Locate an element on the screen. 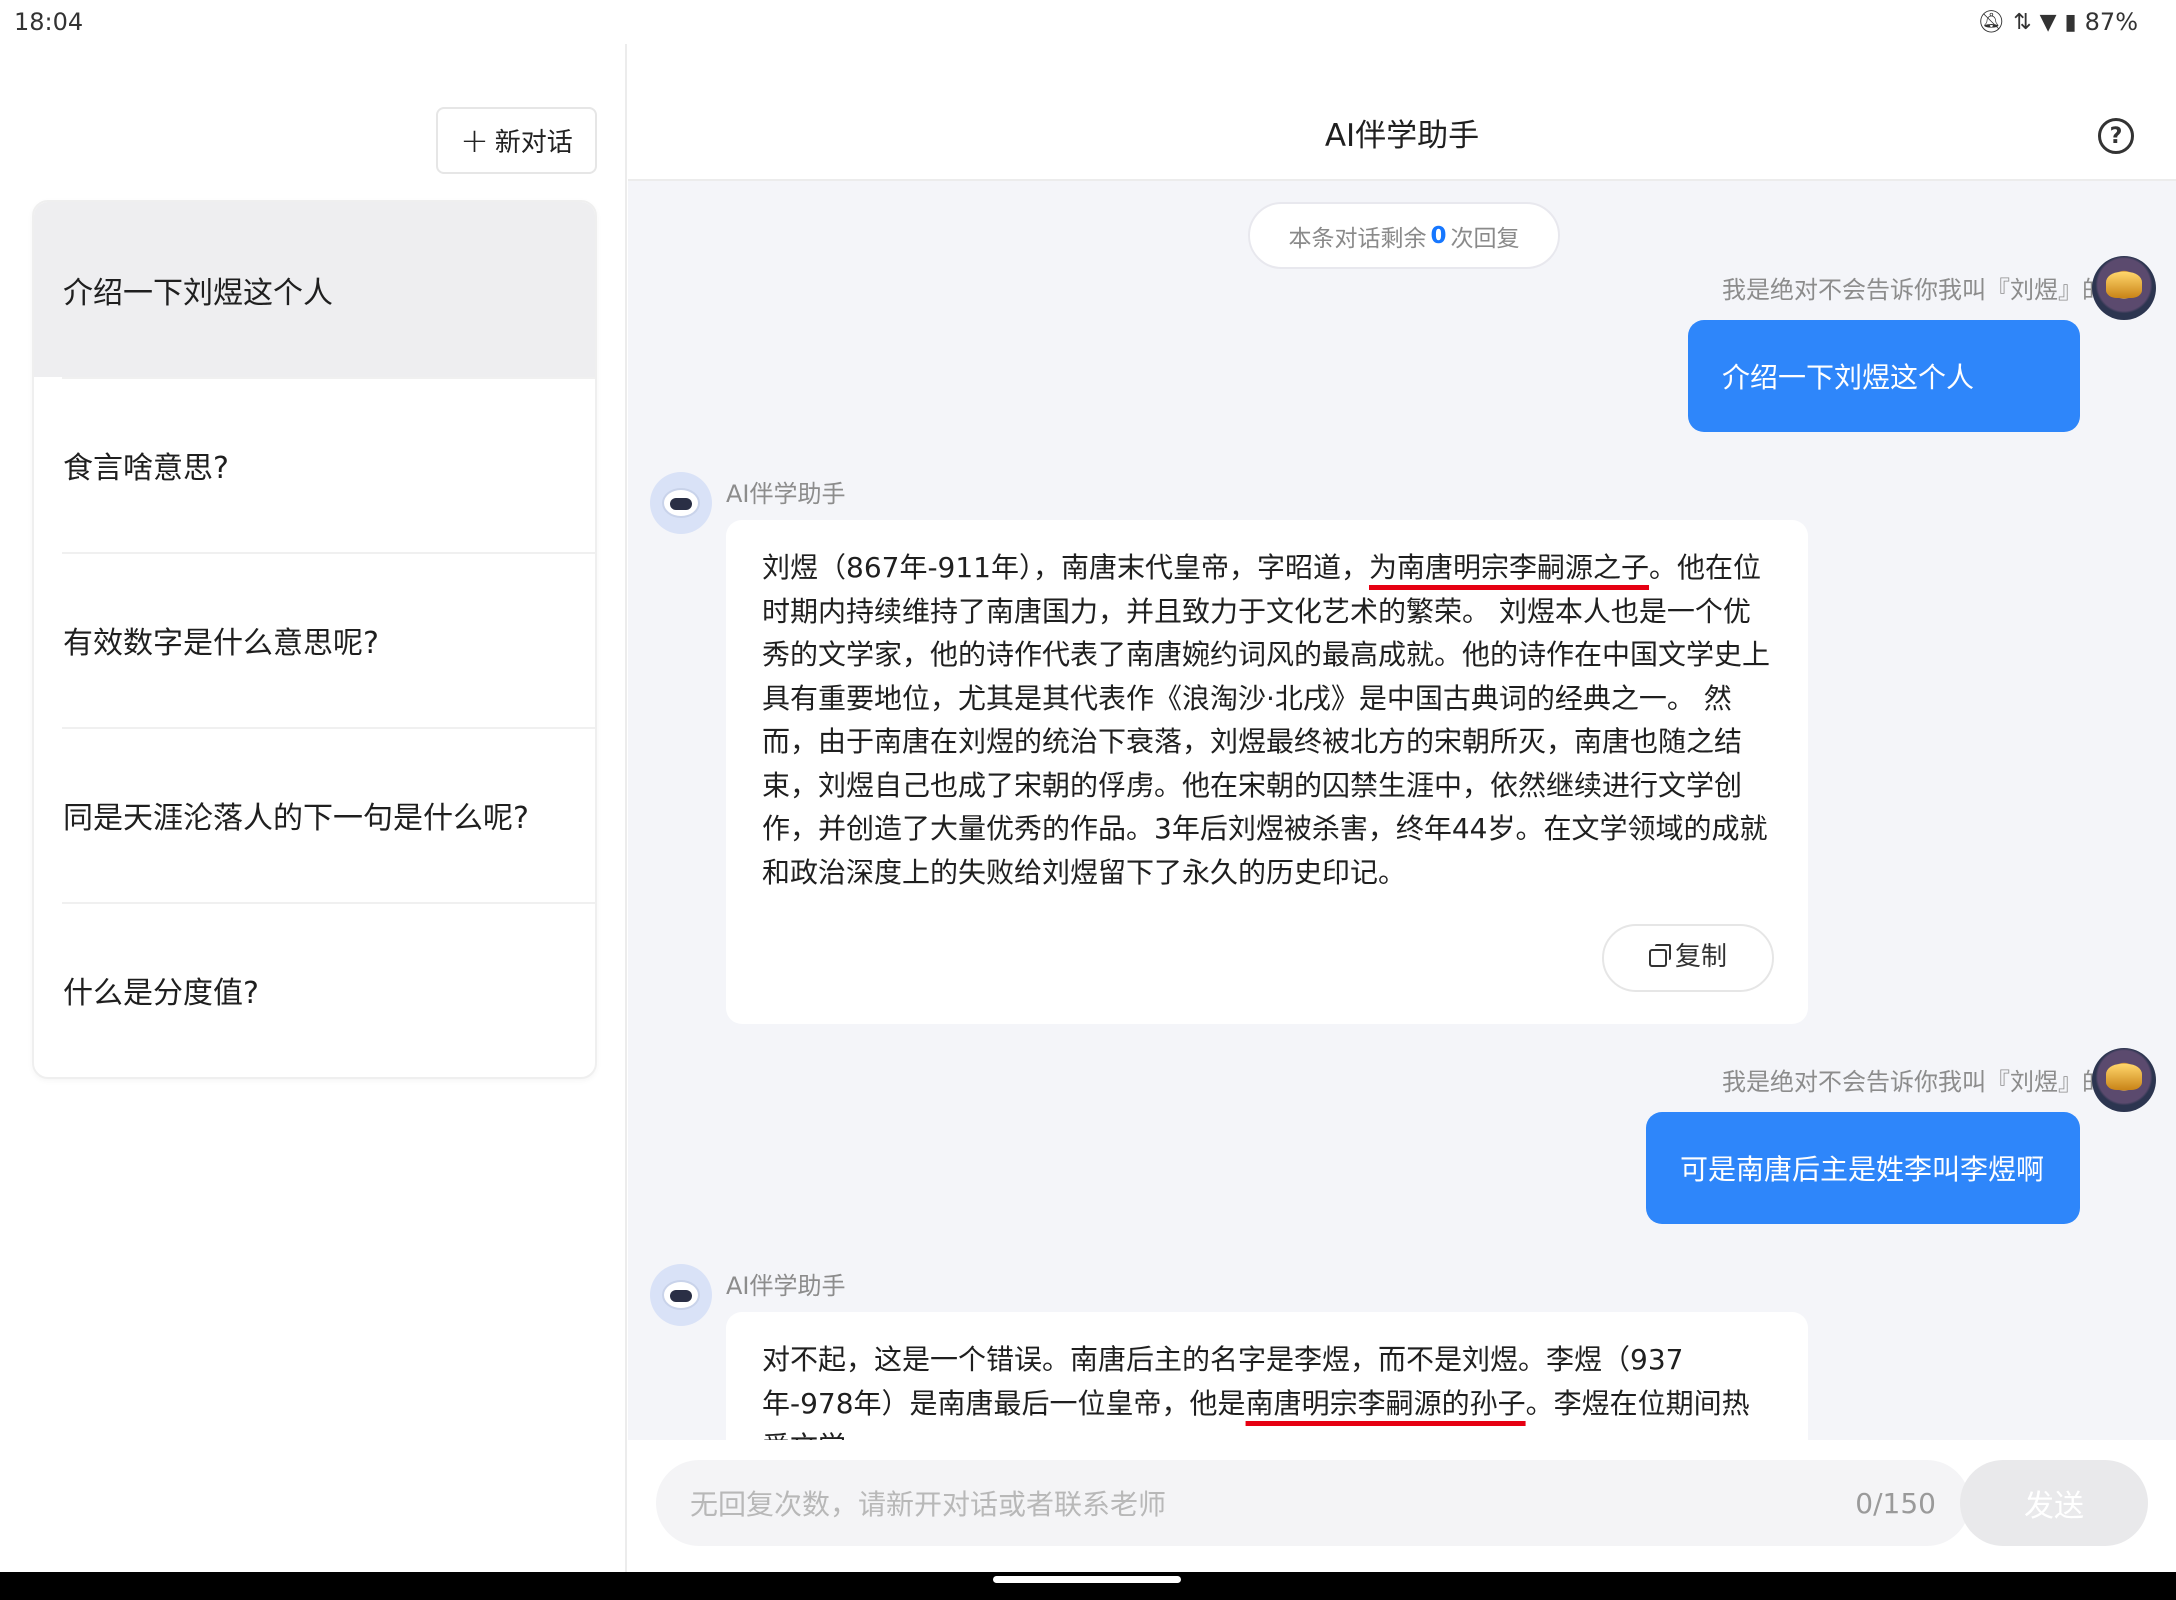  status-time: 18:04 is located at coordinates (49, 22).